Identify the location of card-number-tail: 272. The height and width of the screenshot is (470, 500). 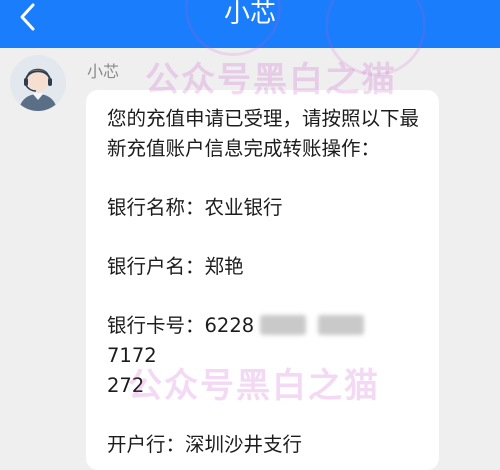
(126, 385).